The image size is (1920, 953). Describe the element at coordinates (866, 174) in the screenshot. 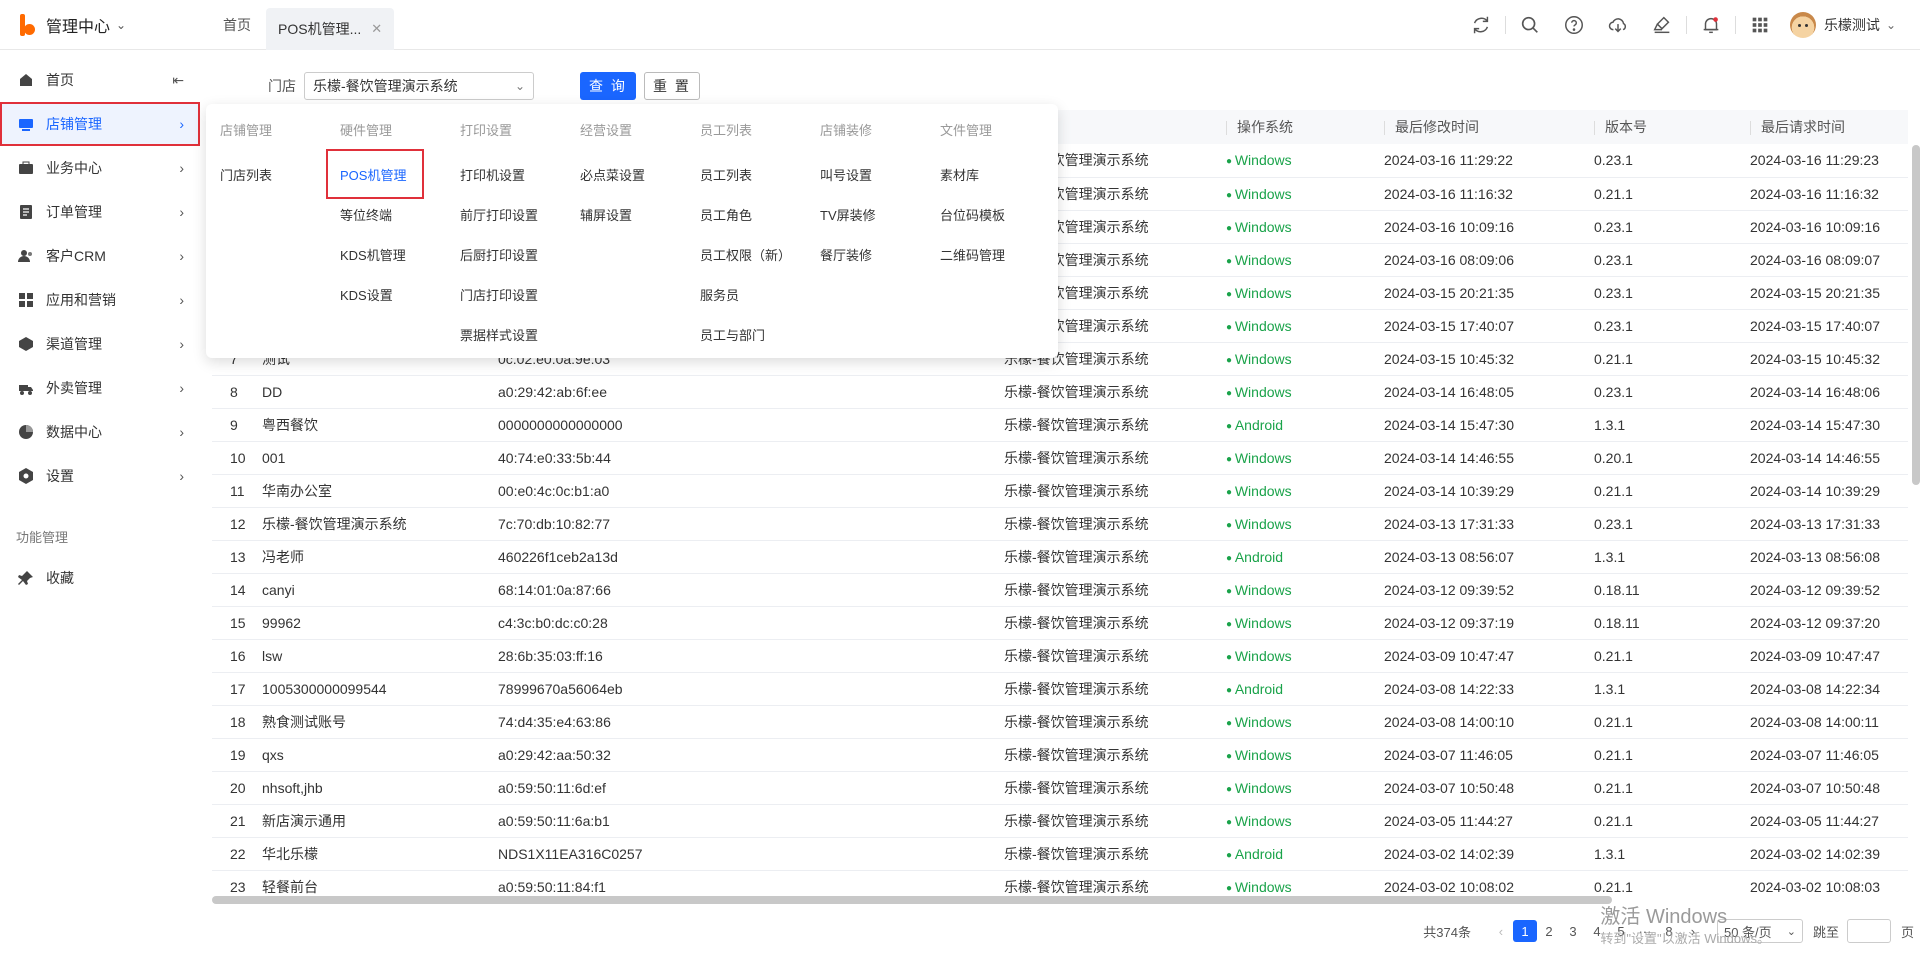

I see `menu-item-call-number: 叫号设置` at that location.